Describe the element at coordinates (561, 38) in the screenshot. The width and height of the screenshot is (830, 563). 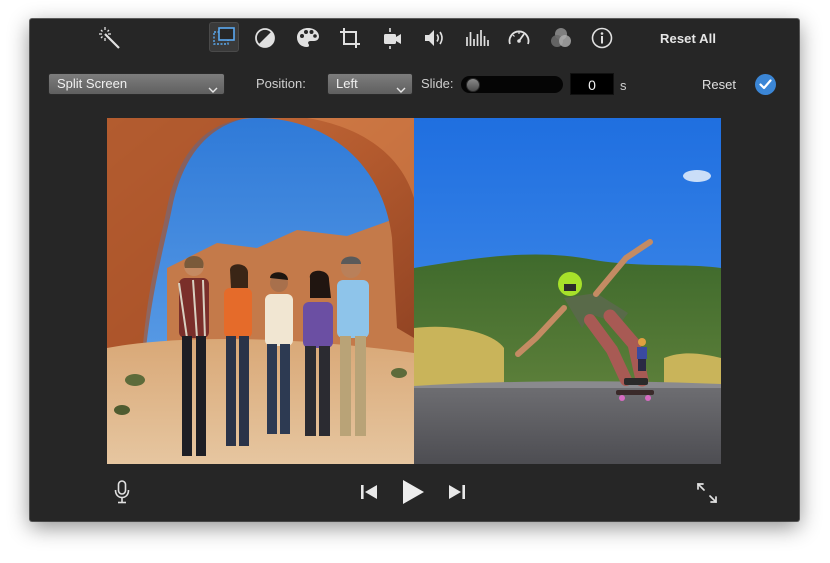
I see `clip-filter-icon` at that location.